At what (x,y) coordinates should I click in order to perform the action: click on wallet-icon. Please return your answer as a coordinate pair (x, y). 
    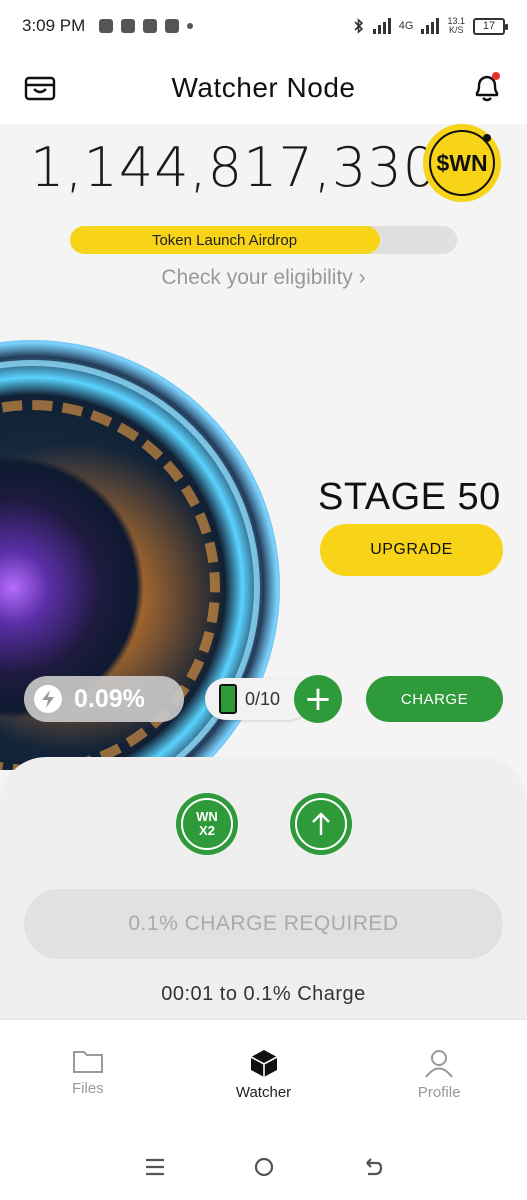
    Looking at the image, I should click on (40, 88).